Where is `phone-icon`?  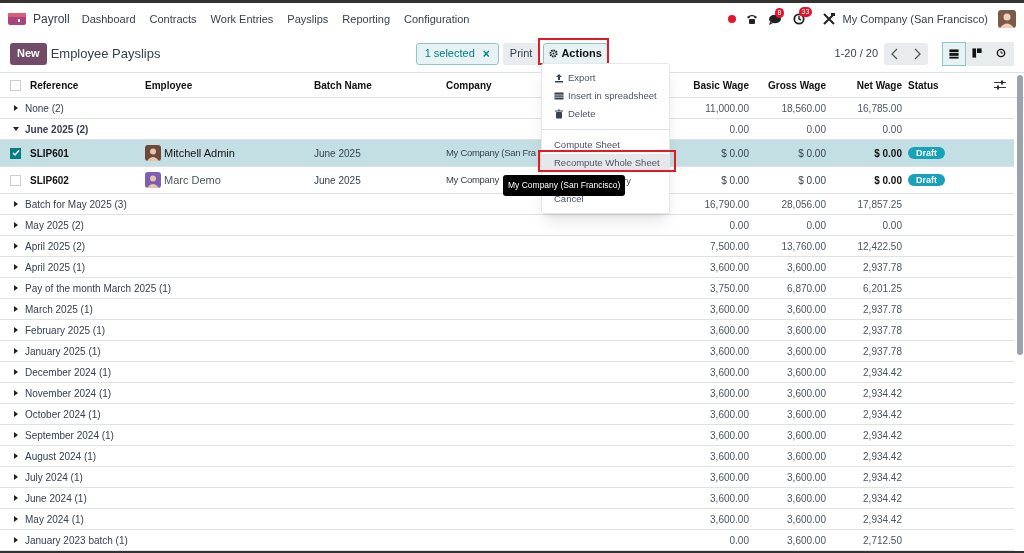
phone-icon is located at coordinates (751, 19).